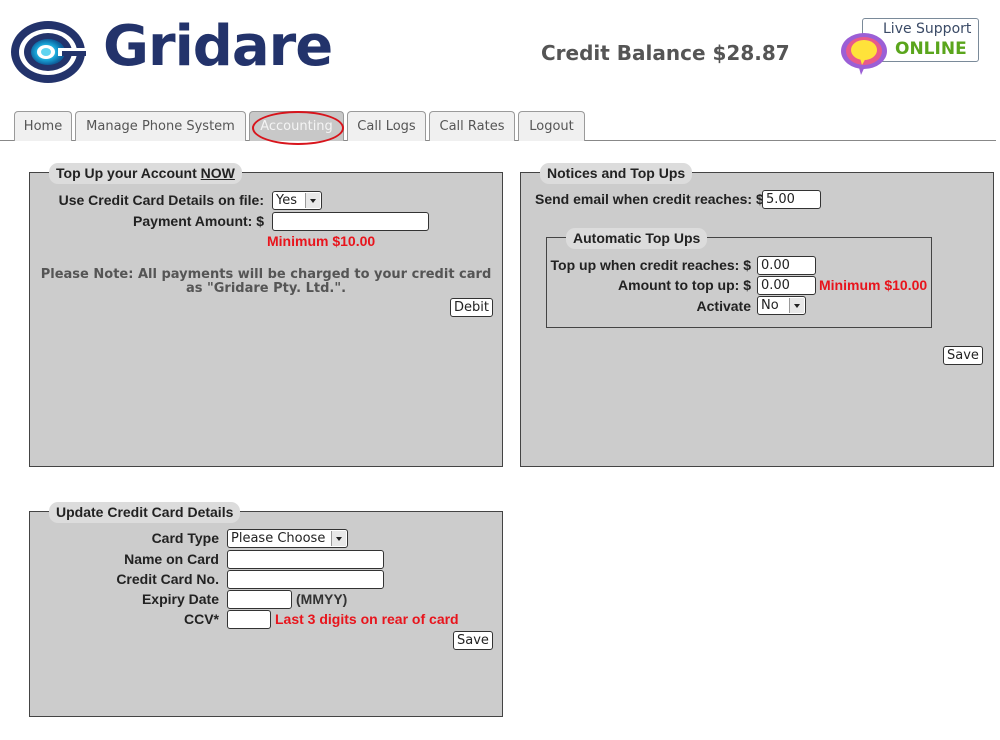  What do you see at coordinates (249, 619) in the screenshot?
I see `ccv-input` at bounding box center [249, 619].